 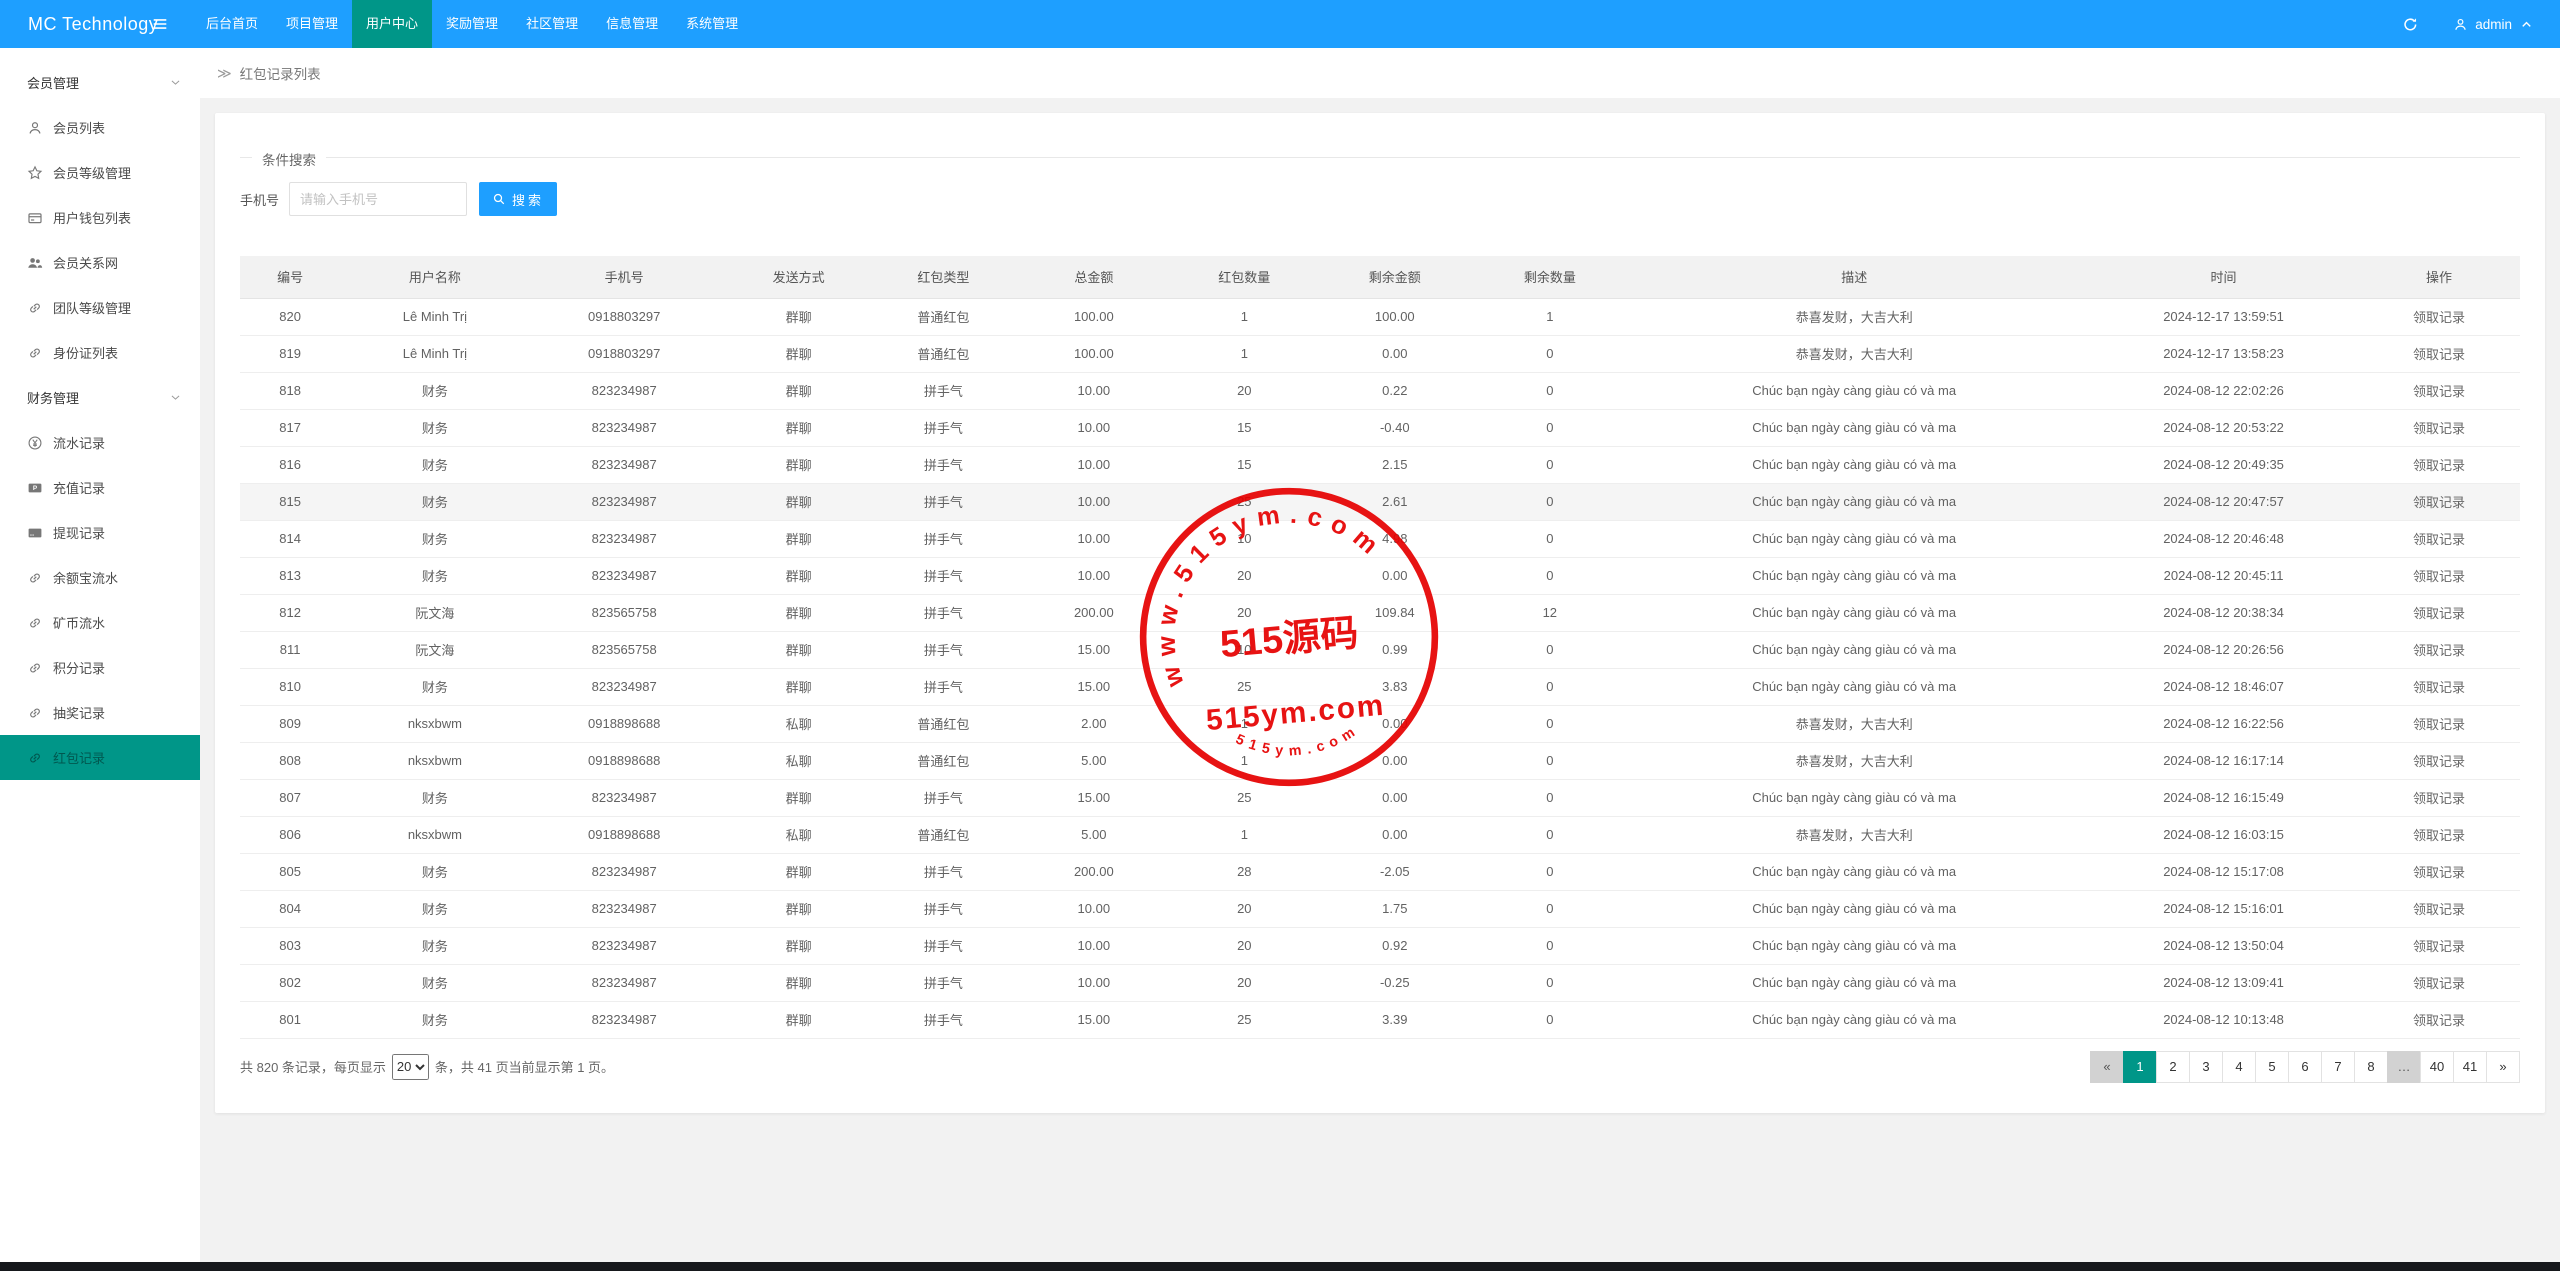 What do you see at coordinates (552, 24) in the screenshot?
I see `nav-item: 社区管理` at bounding box center [552, 24].